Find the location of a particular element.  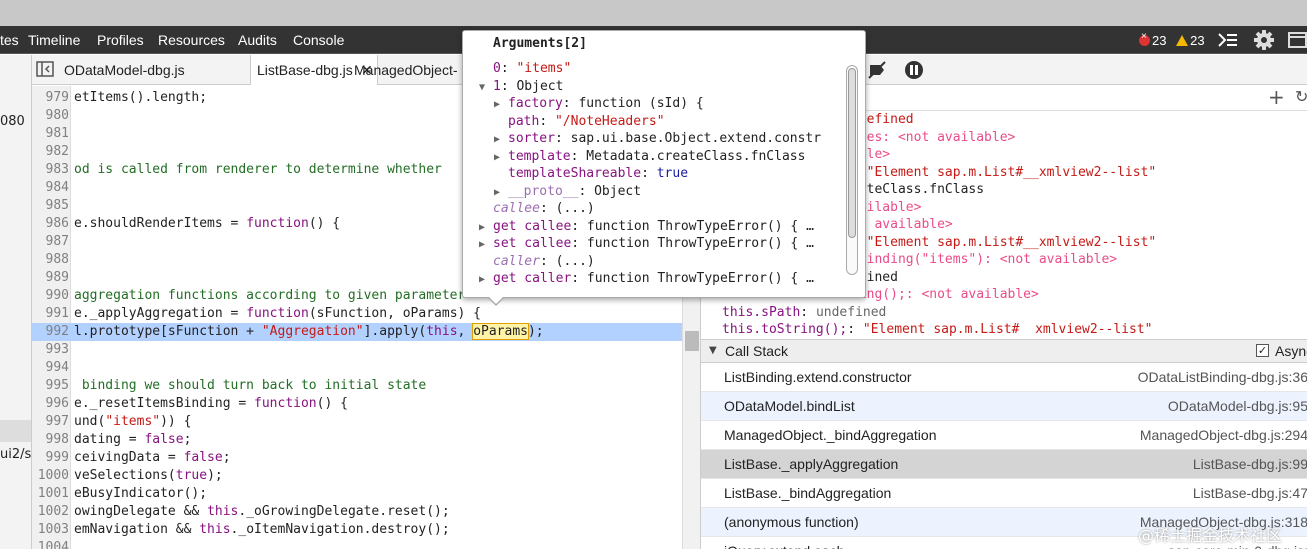

gear-icon is located at coordinates (1264, 40).